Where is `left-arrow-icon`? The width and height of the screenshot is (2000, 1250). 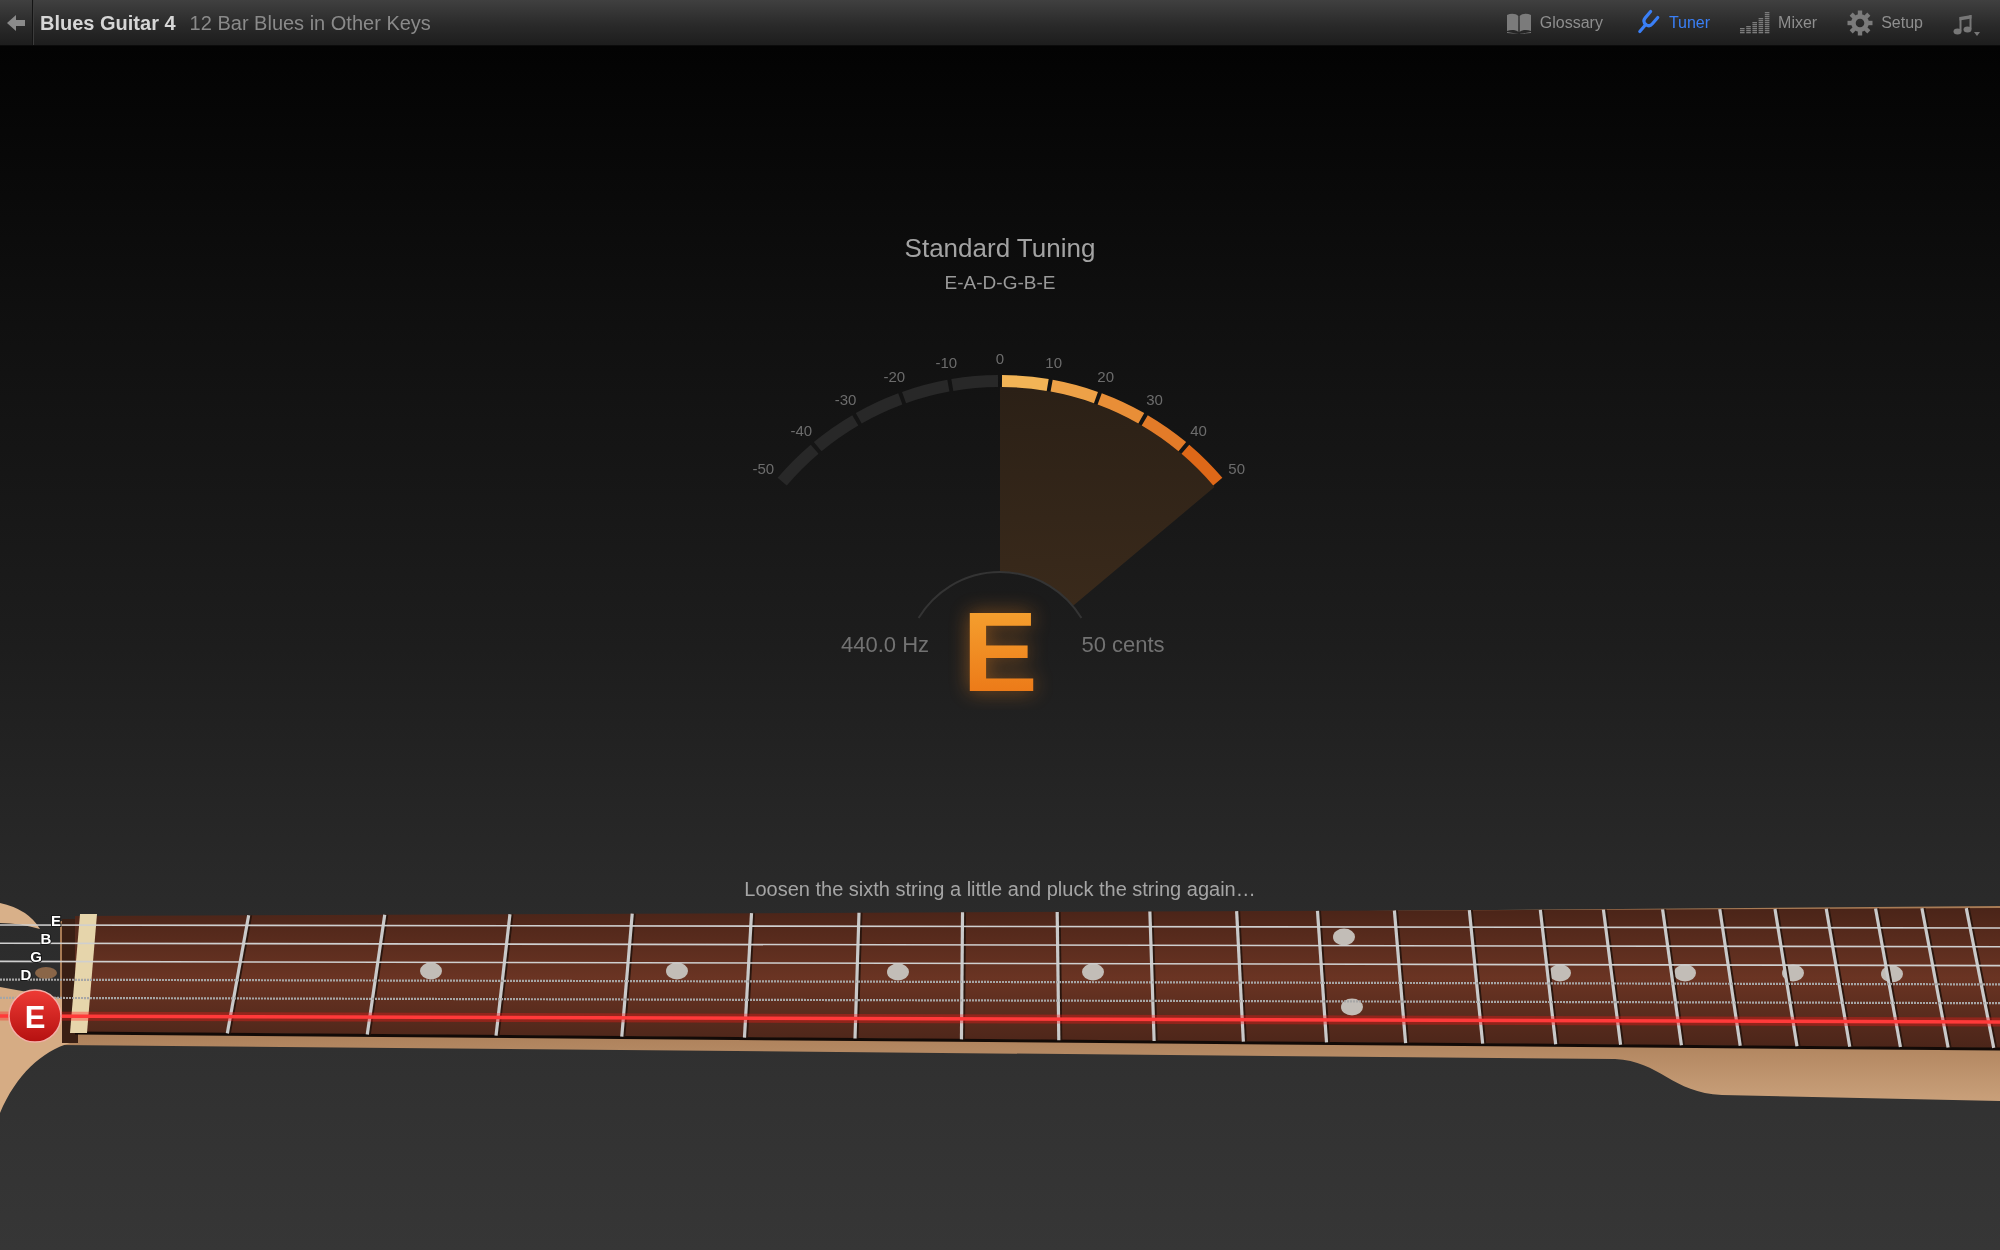
left-arrow-icon is located at coordinates (16, 22).